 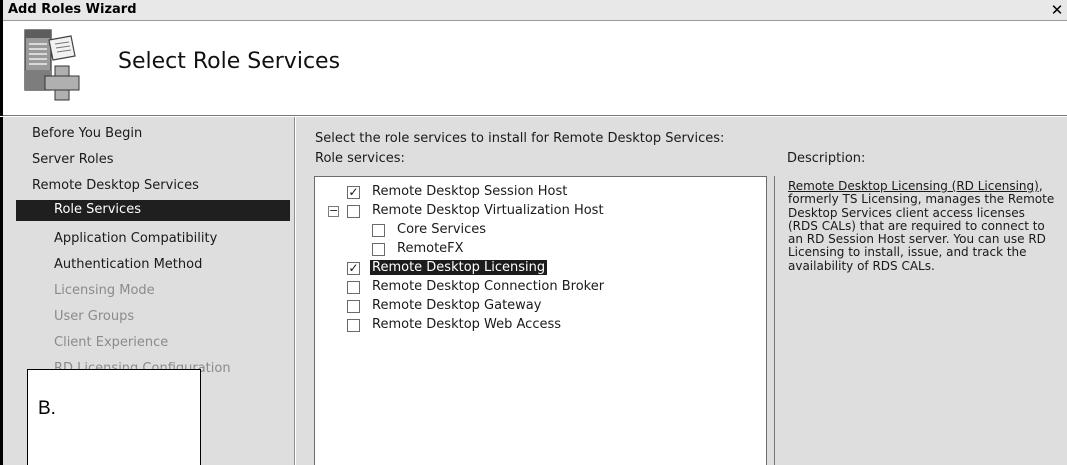 I want to click on tree-item-label: Remote Desktop Connection Broker, so click(x=488, y=286).